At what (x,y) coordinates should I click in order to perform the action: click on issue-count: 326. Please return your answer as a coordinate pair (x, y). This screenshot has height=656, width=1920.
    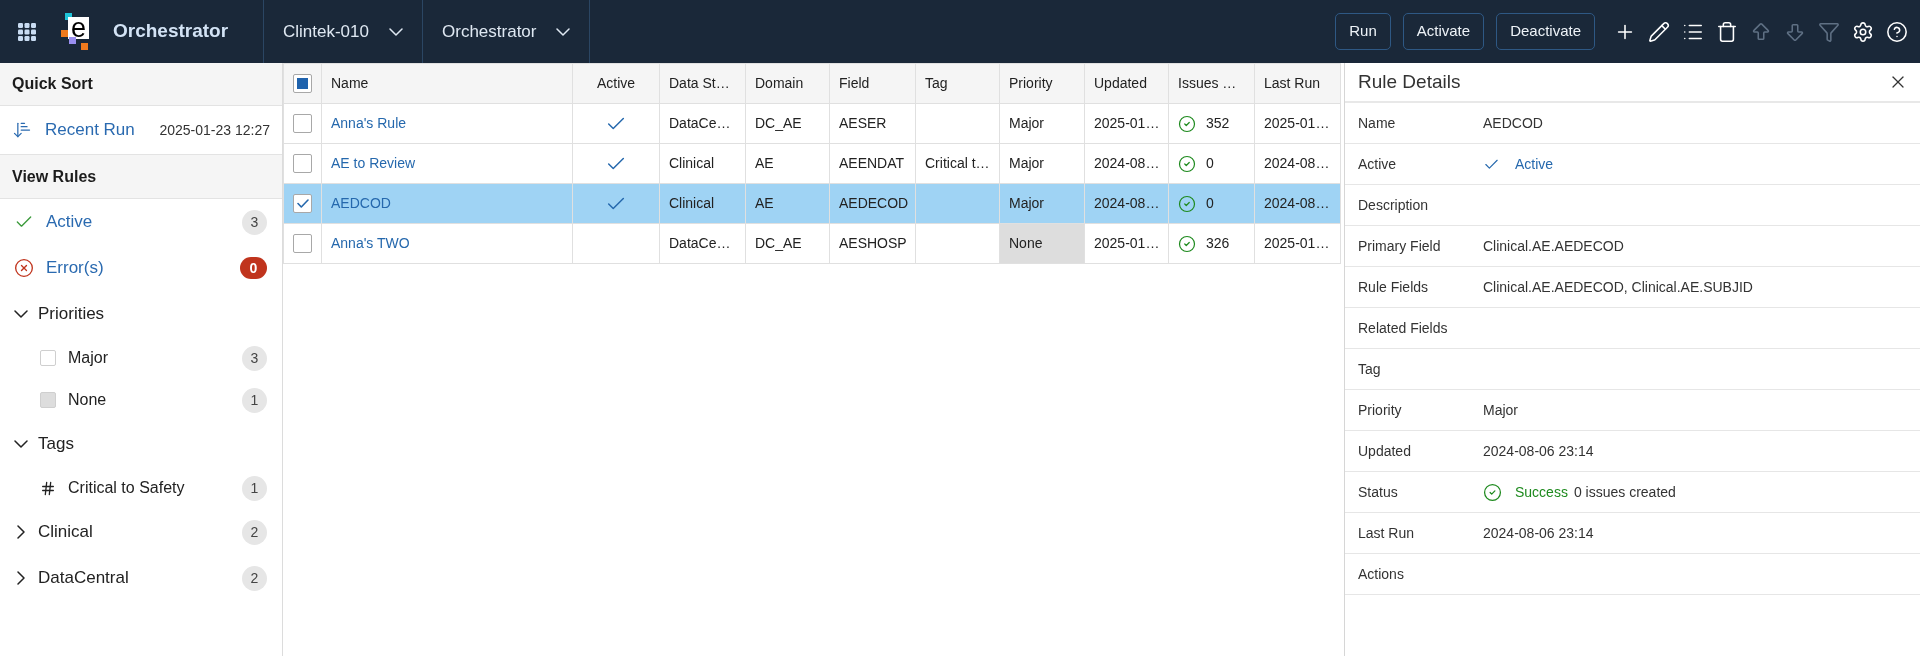
    Looking at the image, I should click on (1218, 243).